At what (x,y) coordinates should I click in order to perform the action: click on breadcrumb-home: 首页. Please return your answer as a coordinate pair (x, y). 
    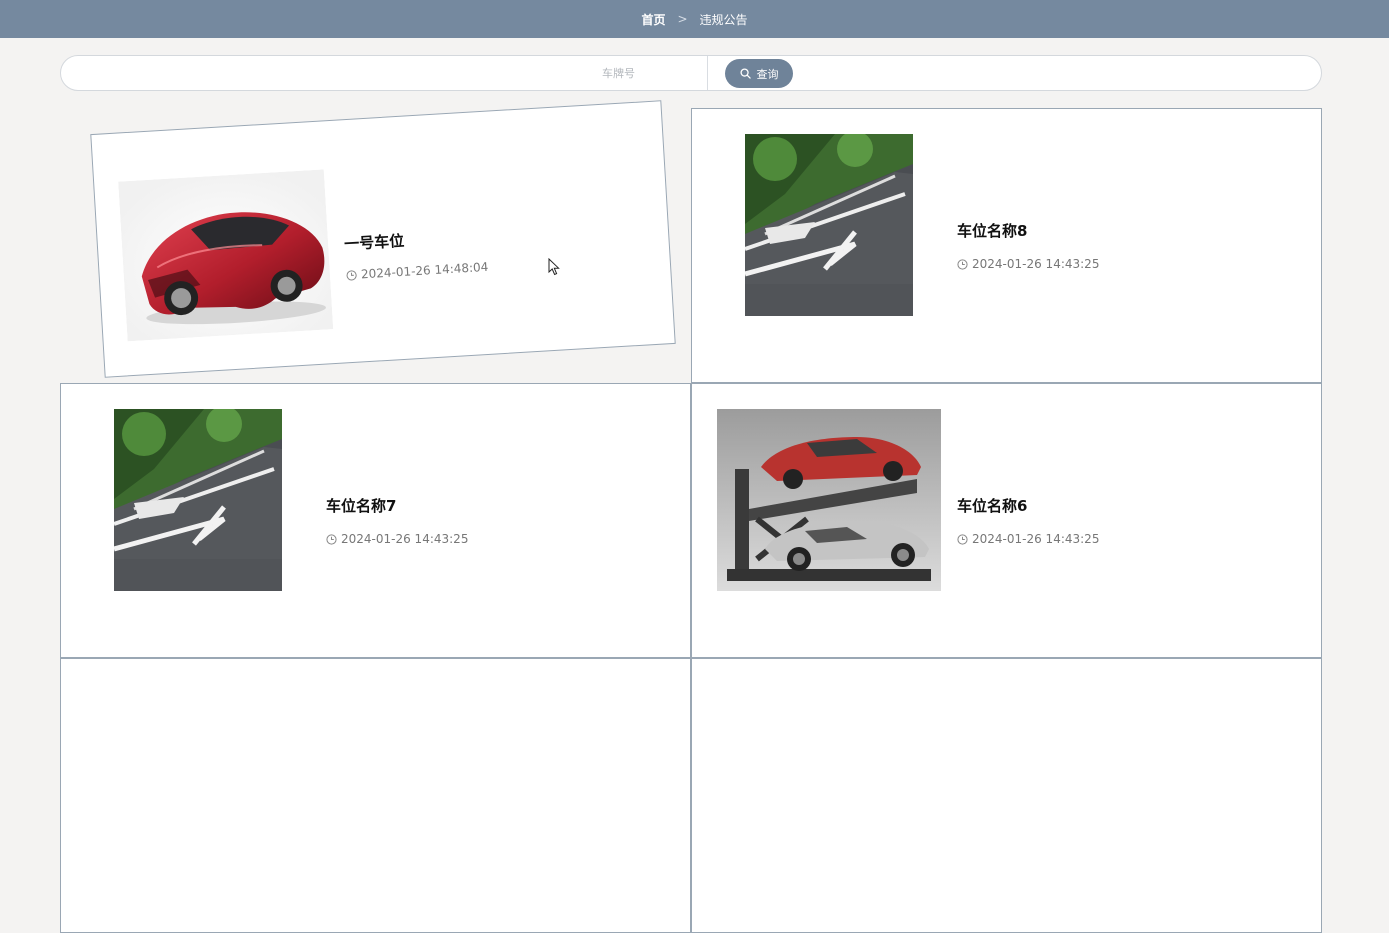
    Looking at the image, I should click on (653, 19).